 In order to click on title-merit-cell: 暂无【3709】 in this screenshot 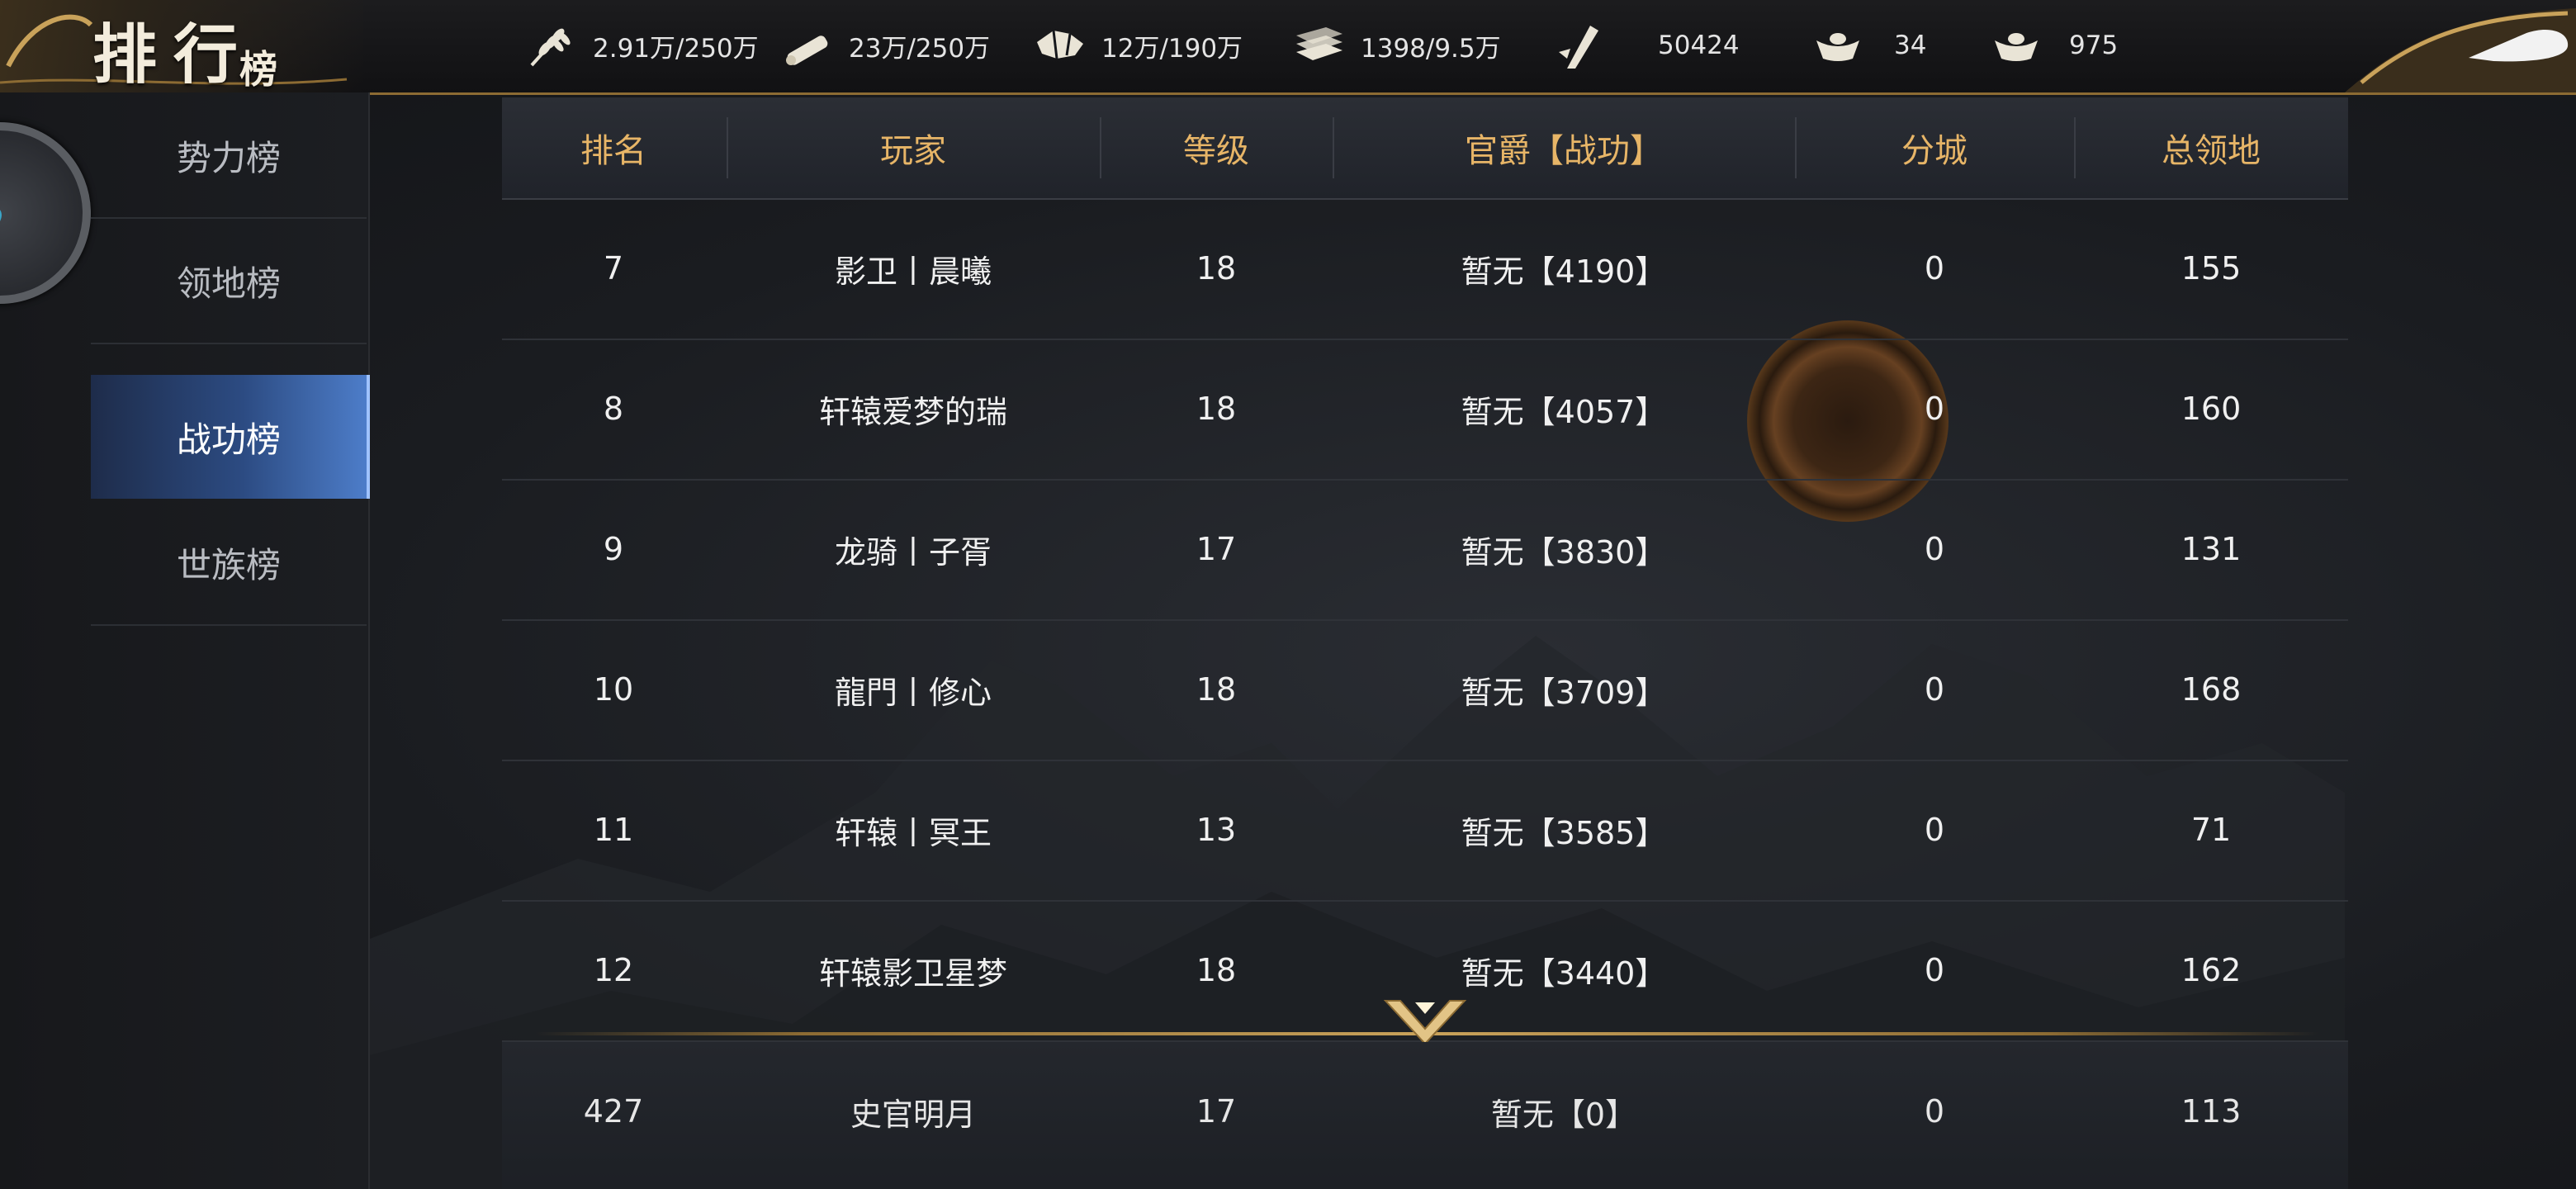, I will do `click(1564, 692)`.